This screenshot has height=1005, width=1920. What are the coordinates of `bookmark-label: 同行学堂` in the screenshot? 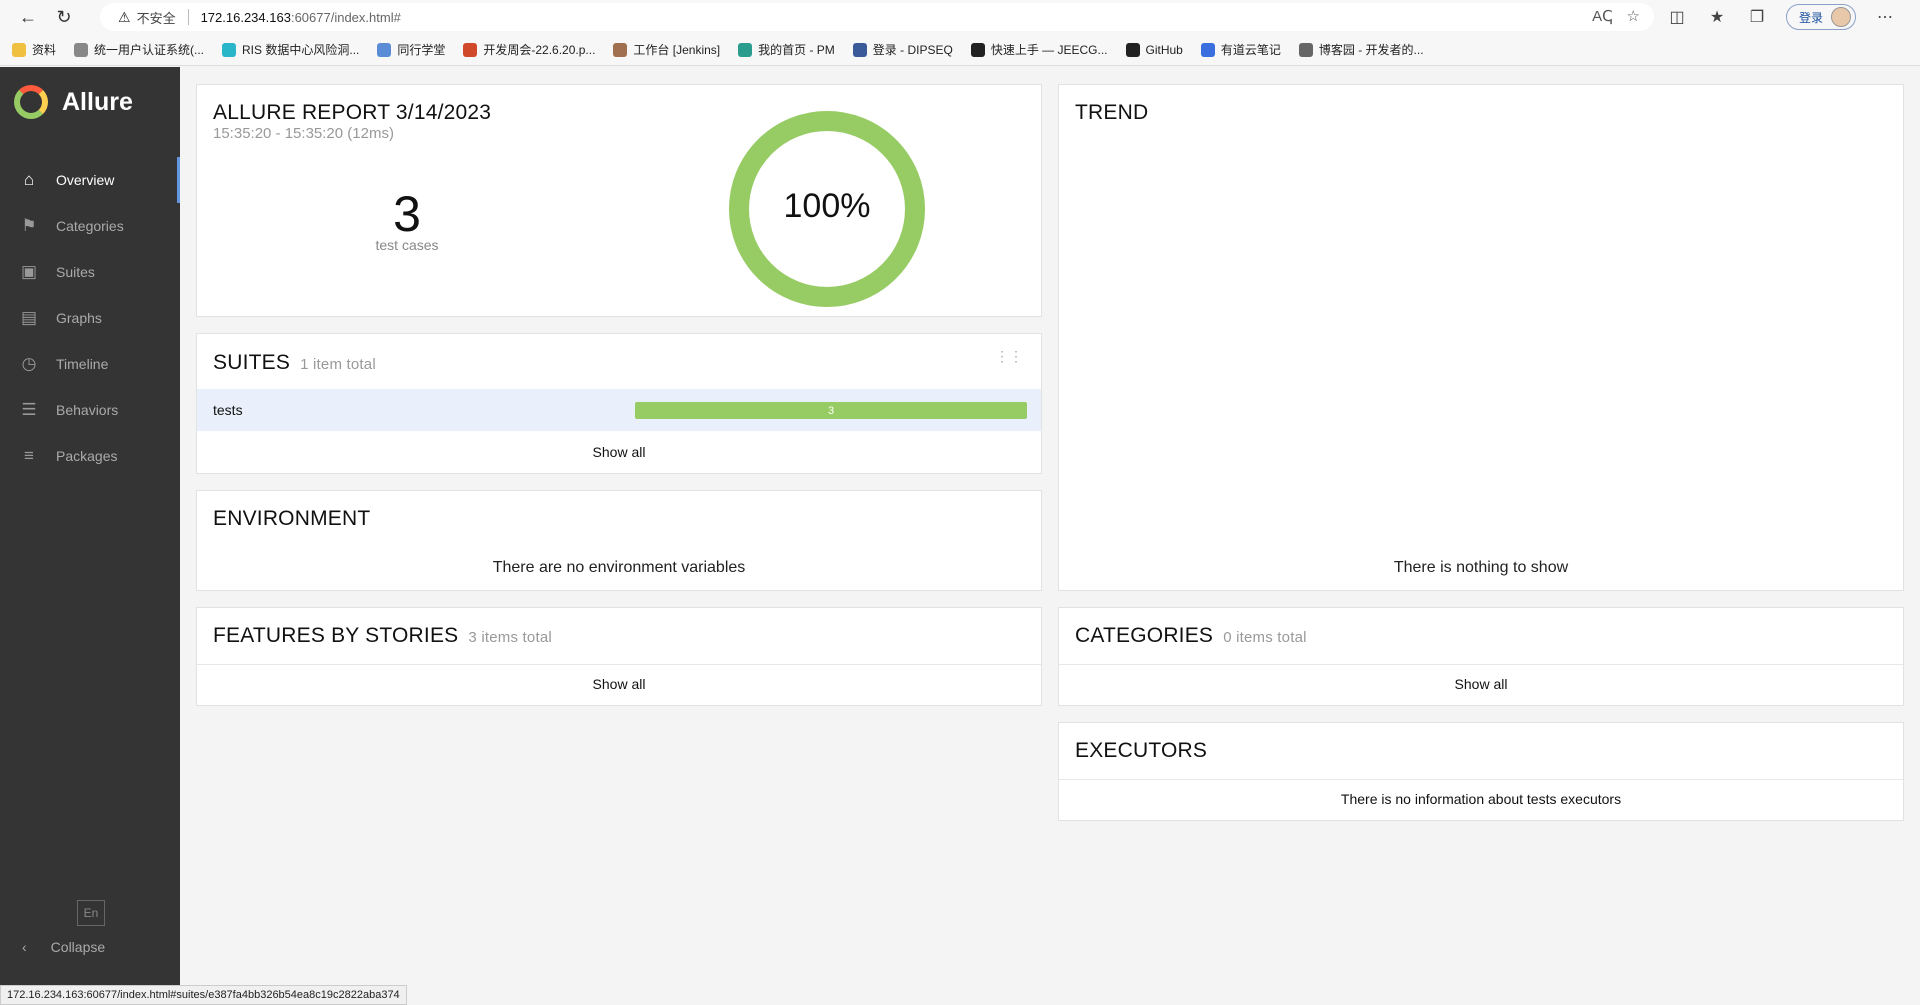 It's located at (421, 50).